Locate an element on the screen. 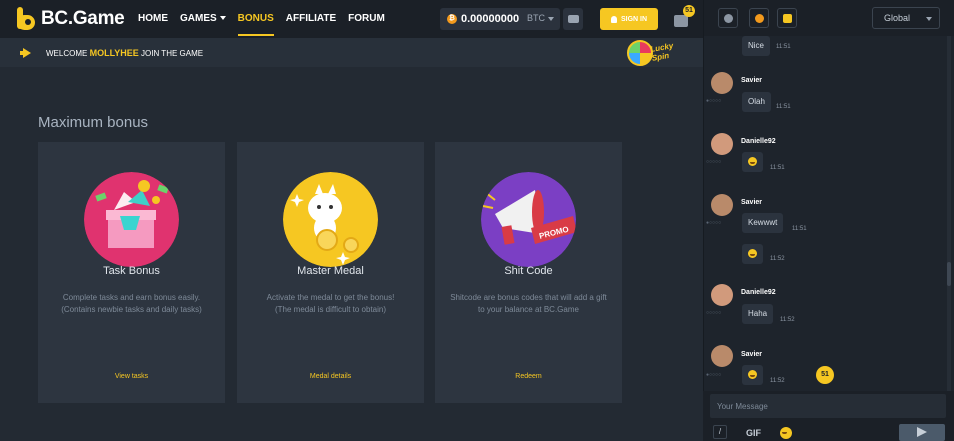 The width and height of the screenshot is (954, 441). logo-icon is located at coordinates (26, 19).